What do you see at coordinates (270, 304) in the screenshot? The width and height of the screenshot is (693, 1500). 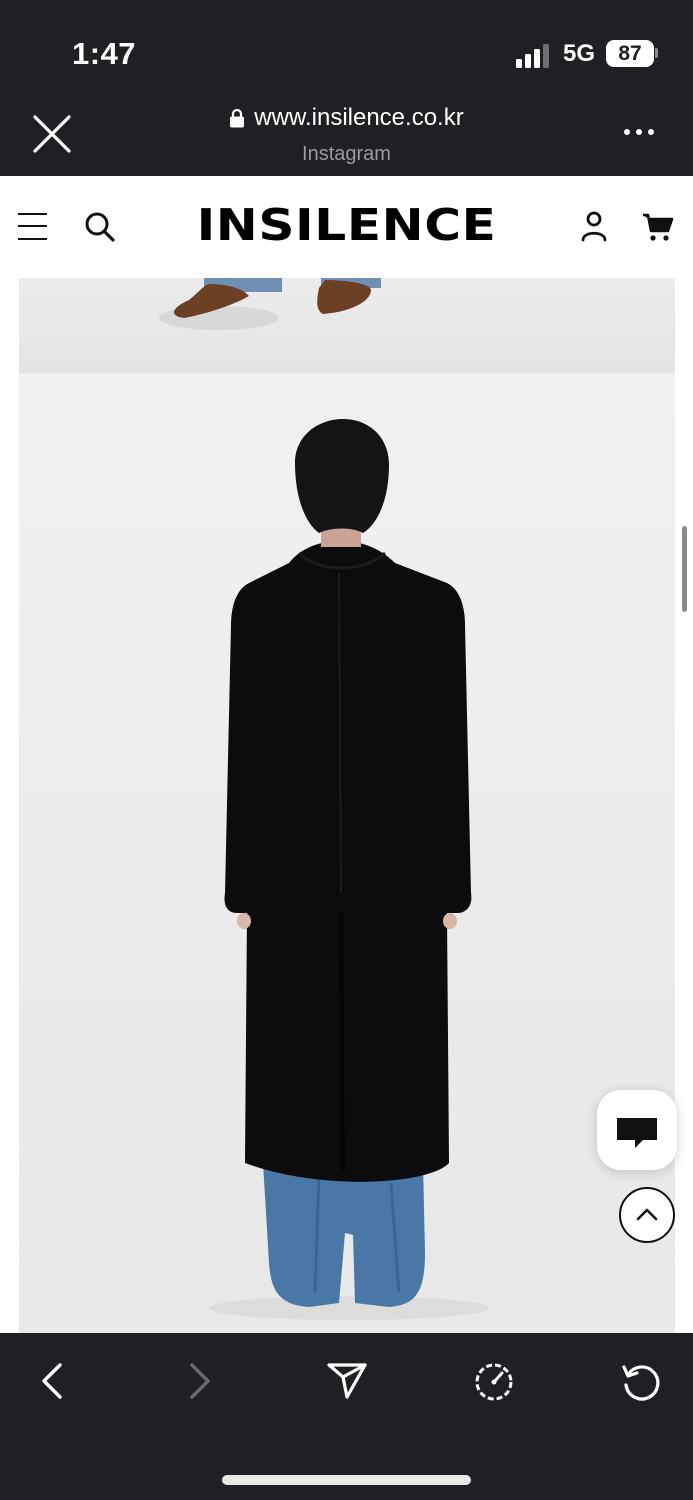 I see `boots-illustration` at bounding box center [270, 304].